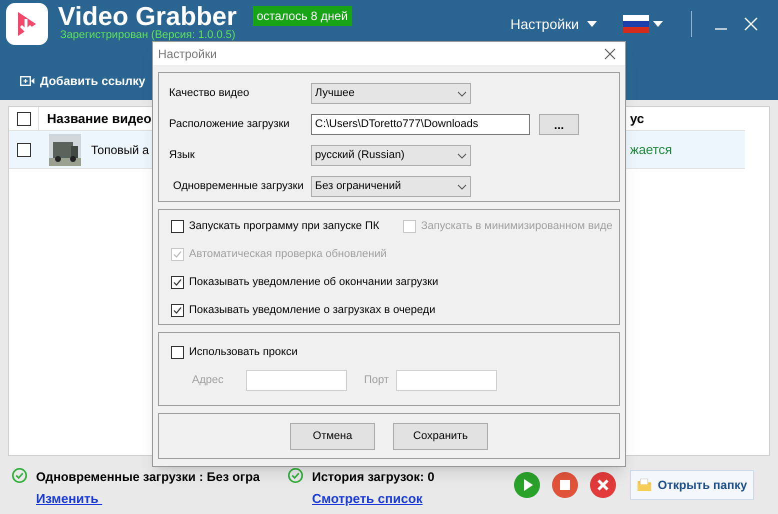 The width and height of the screenshot is (778, 514). What do you see at coordinates (603, 485) in the screenshot?
I see `cancel-icon` at bounding box center [603, 485].